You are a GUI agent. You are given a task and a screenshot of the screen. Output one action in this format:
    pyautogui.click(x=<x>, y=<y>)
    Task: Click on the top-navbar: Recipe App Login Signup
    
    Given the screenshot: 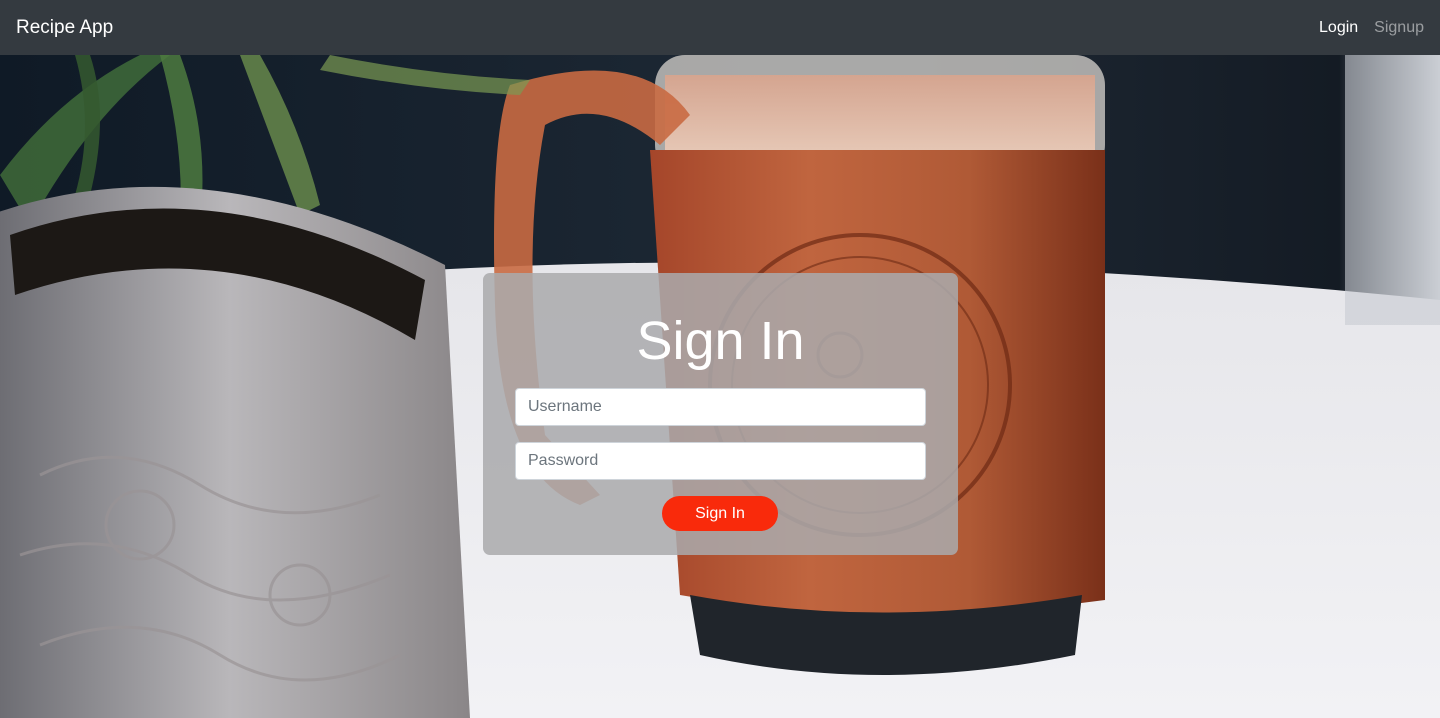 What is the action you would take?
    pyautogui.click(x=720, y=27)
    